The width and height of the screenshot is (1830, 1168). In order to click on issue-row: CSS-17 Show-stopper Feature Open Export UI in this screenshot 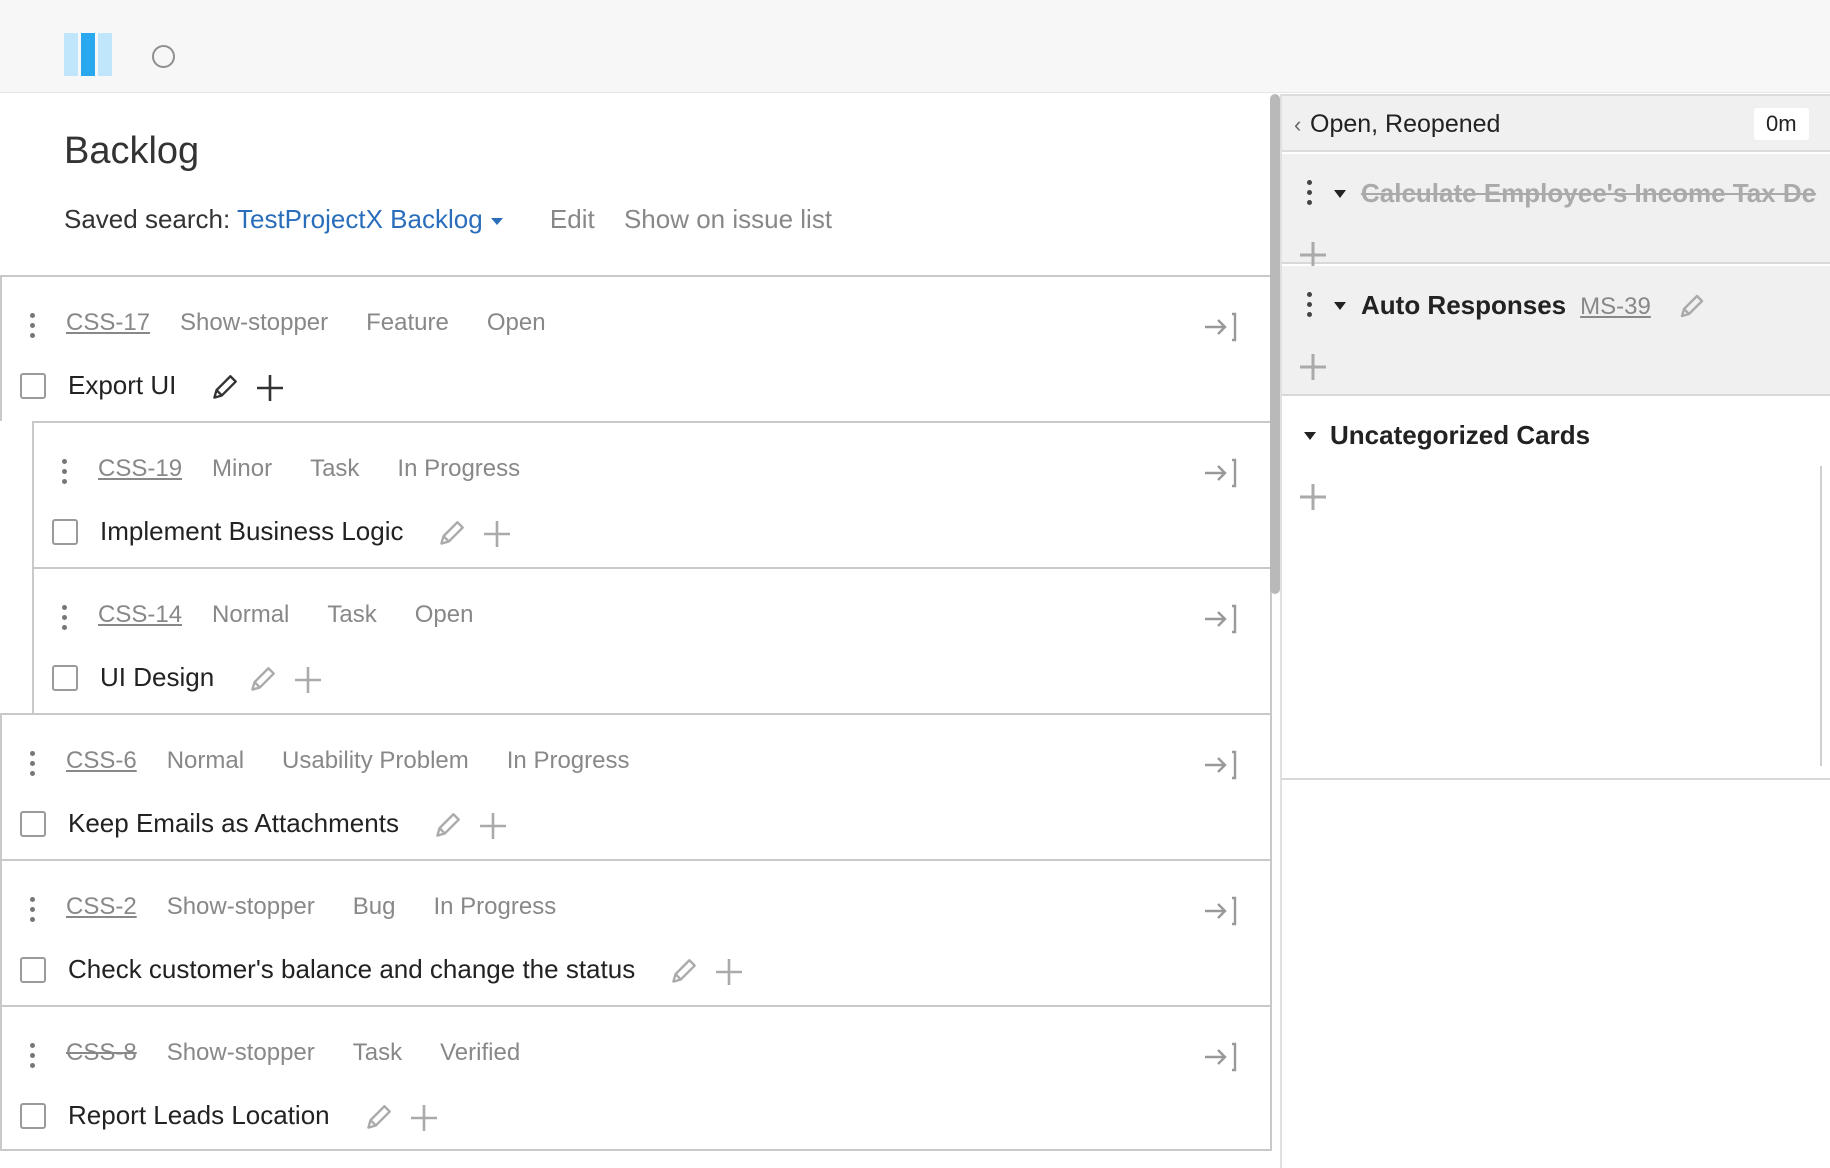, I will do `click(636, 348)`.